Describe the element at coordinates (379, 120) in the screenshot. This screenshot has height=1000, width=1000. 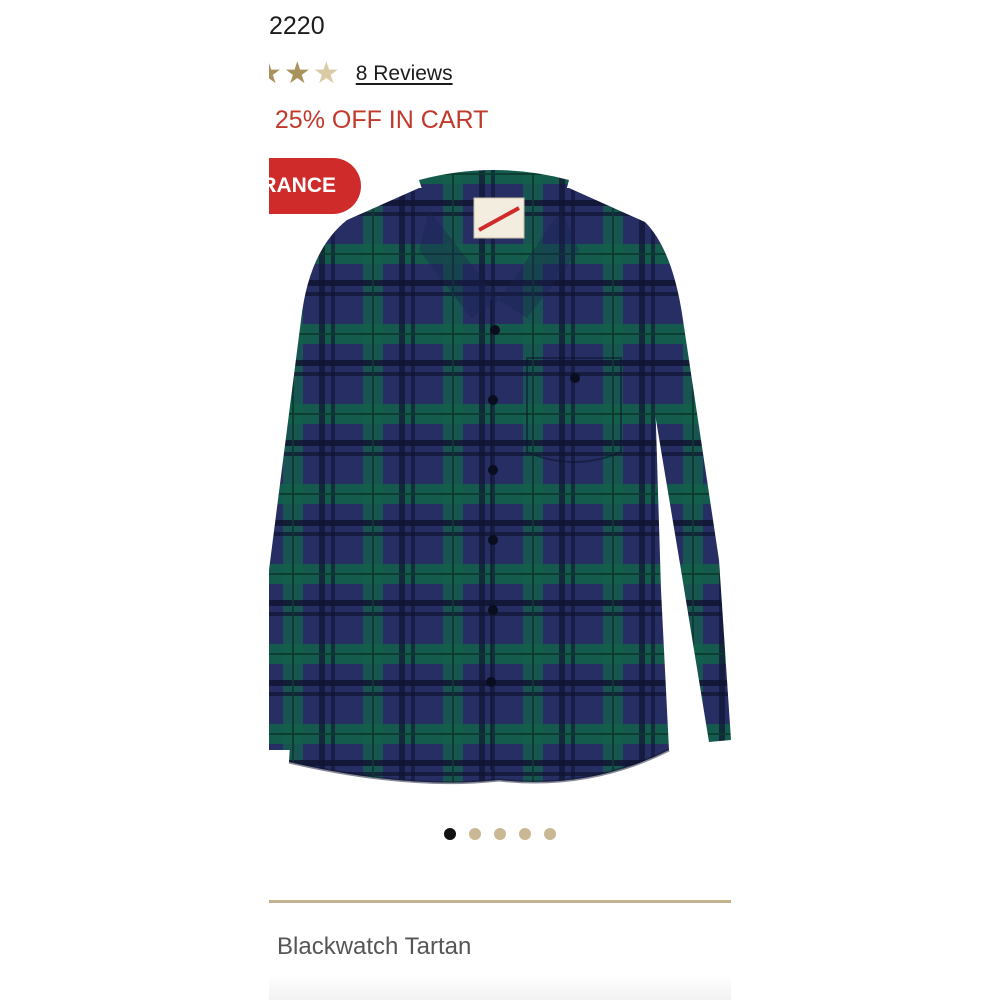
I see `promo-text: . 25% OFF IN CART` at that location.